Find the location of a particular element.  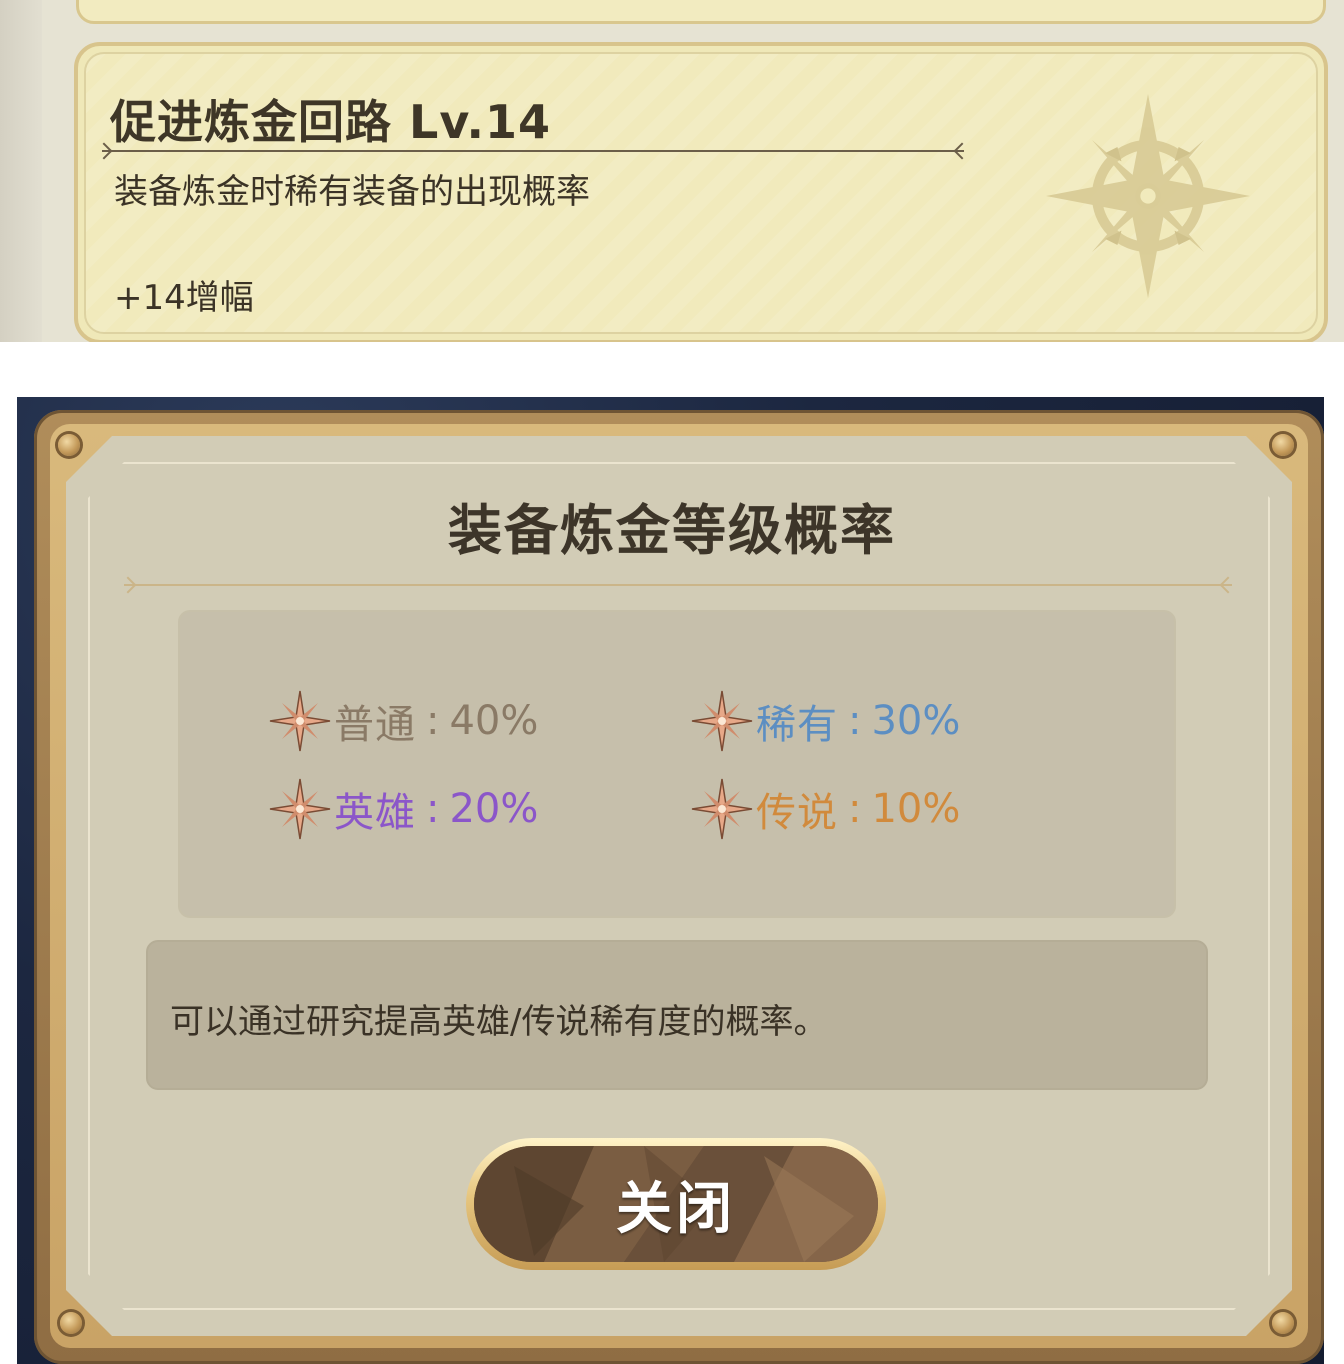

rate-value: 10% is located at coordinates (916, 809).